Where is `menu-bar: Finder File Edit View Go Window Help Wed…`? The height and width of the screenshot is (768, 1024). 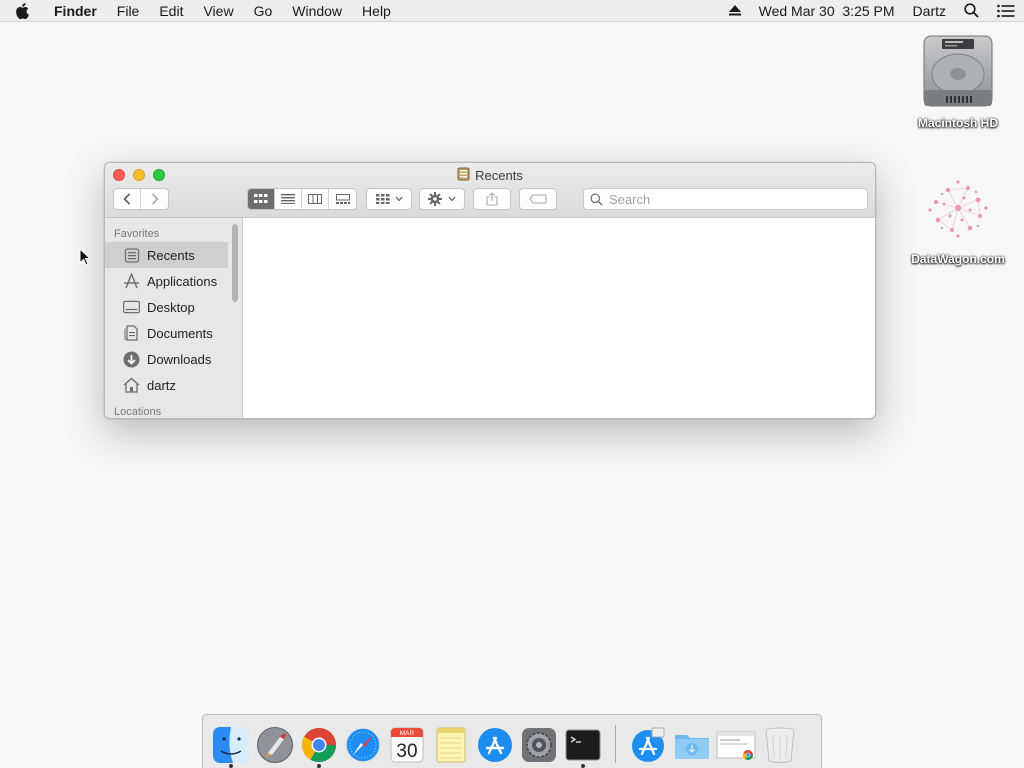
menu-bar: Finder File Edit View Go Window Help Wed… is located at coordinates (512, 11).